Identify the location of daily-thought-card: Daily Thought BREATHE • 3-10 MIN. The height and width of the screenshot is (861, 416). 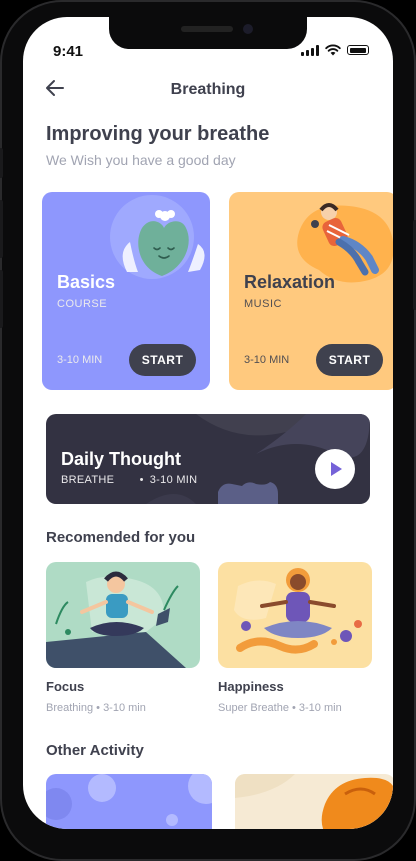
(208, 459).